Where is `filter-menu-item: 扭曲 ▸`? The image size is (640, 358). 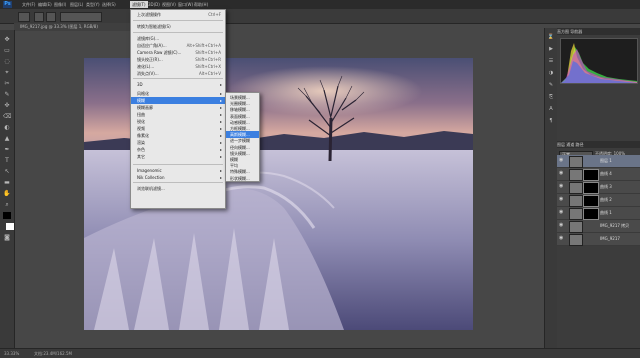 filter-menu-item: 扭曲 ▸ is located at coordinates (178, 114).